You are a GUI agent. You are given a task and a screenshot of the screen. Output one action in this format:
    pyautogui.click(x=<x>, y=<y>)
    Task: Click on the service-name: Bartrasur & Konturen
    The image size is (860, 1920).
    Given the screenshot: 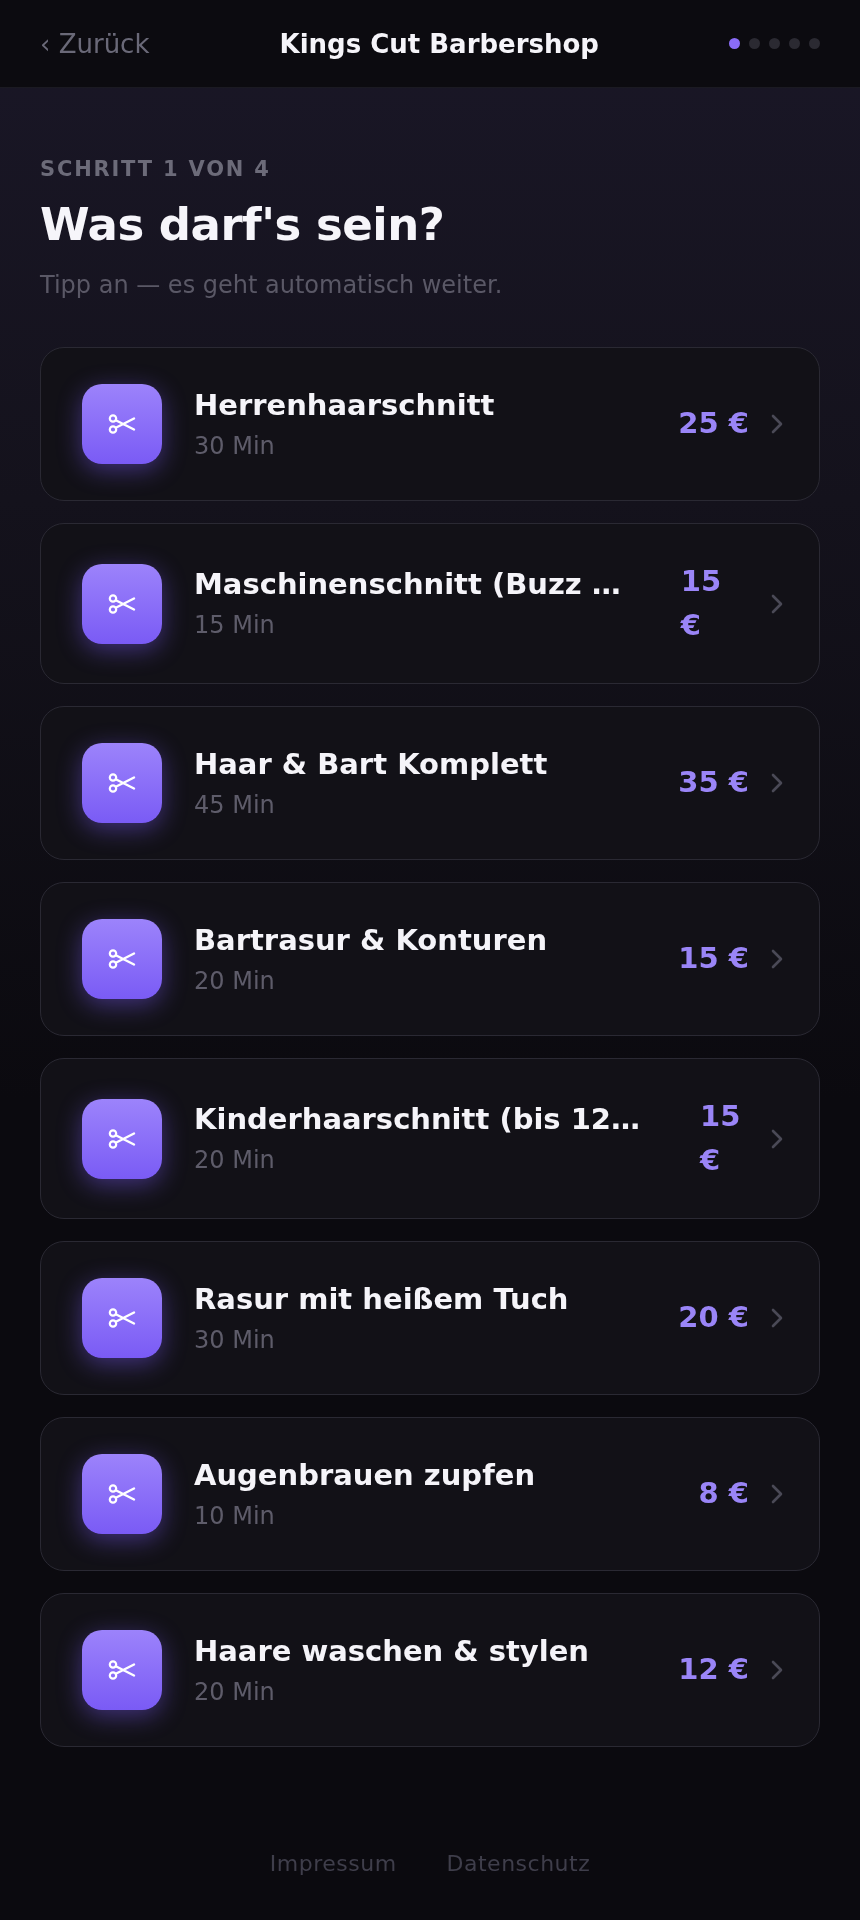 What is the action you would take?
    pyautogui.click(x=371, y=940)
    